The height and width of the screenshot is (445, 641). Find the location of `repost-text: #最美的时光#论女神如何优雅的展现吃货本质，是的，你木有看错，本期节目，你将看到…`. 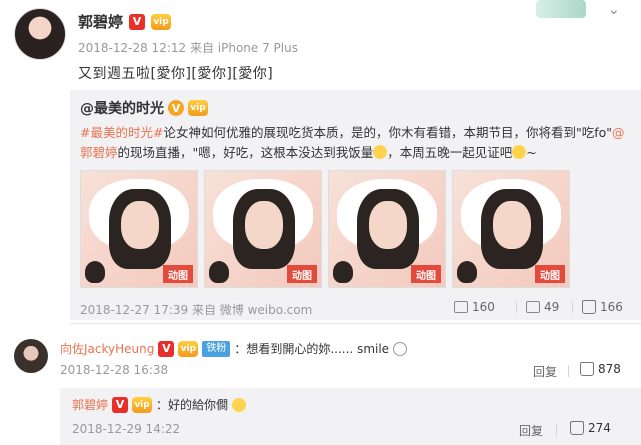

repost-text: #最美的时光#论女神如何优雅的展现吃货本质，是的，你木有看错，本期节目，你将看到… is located at coordinates (356, 143).